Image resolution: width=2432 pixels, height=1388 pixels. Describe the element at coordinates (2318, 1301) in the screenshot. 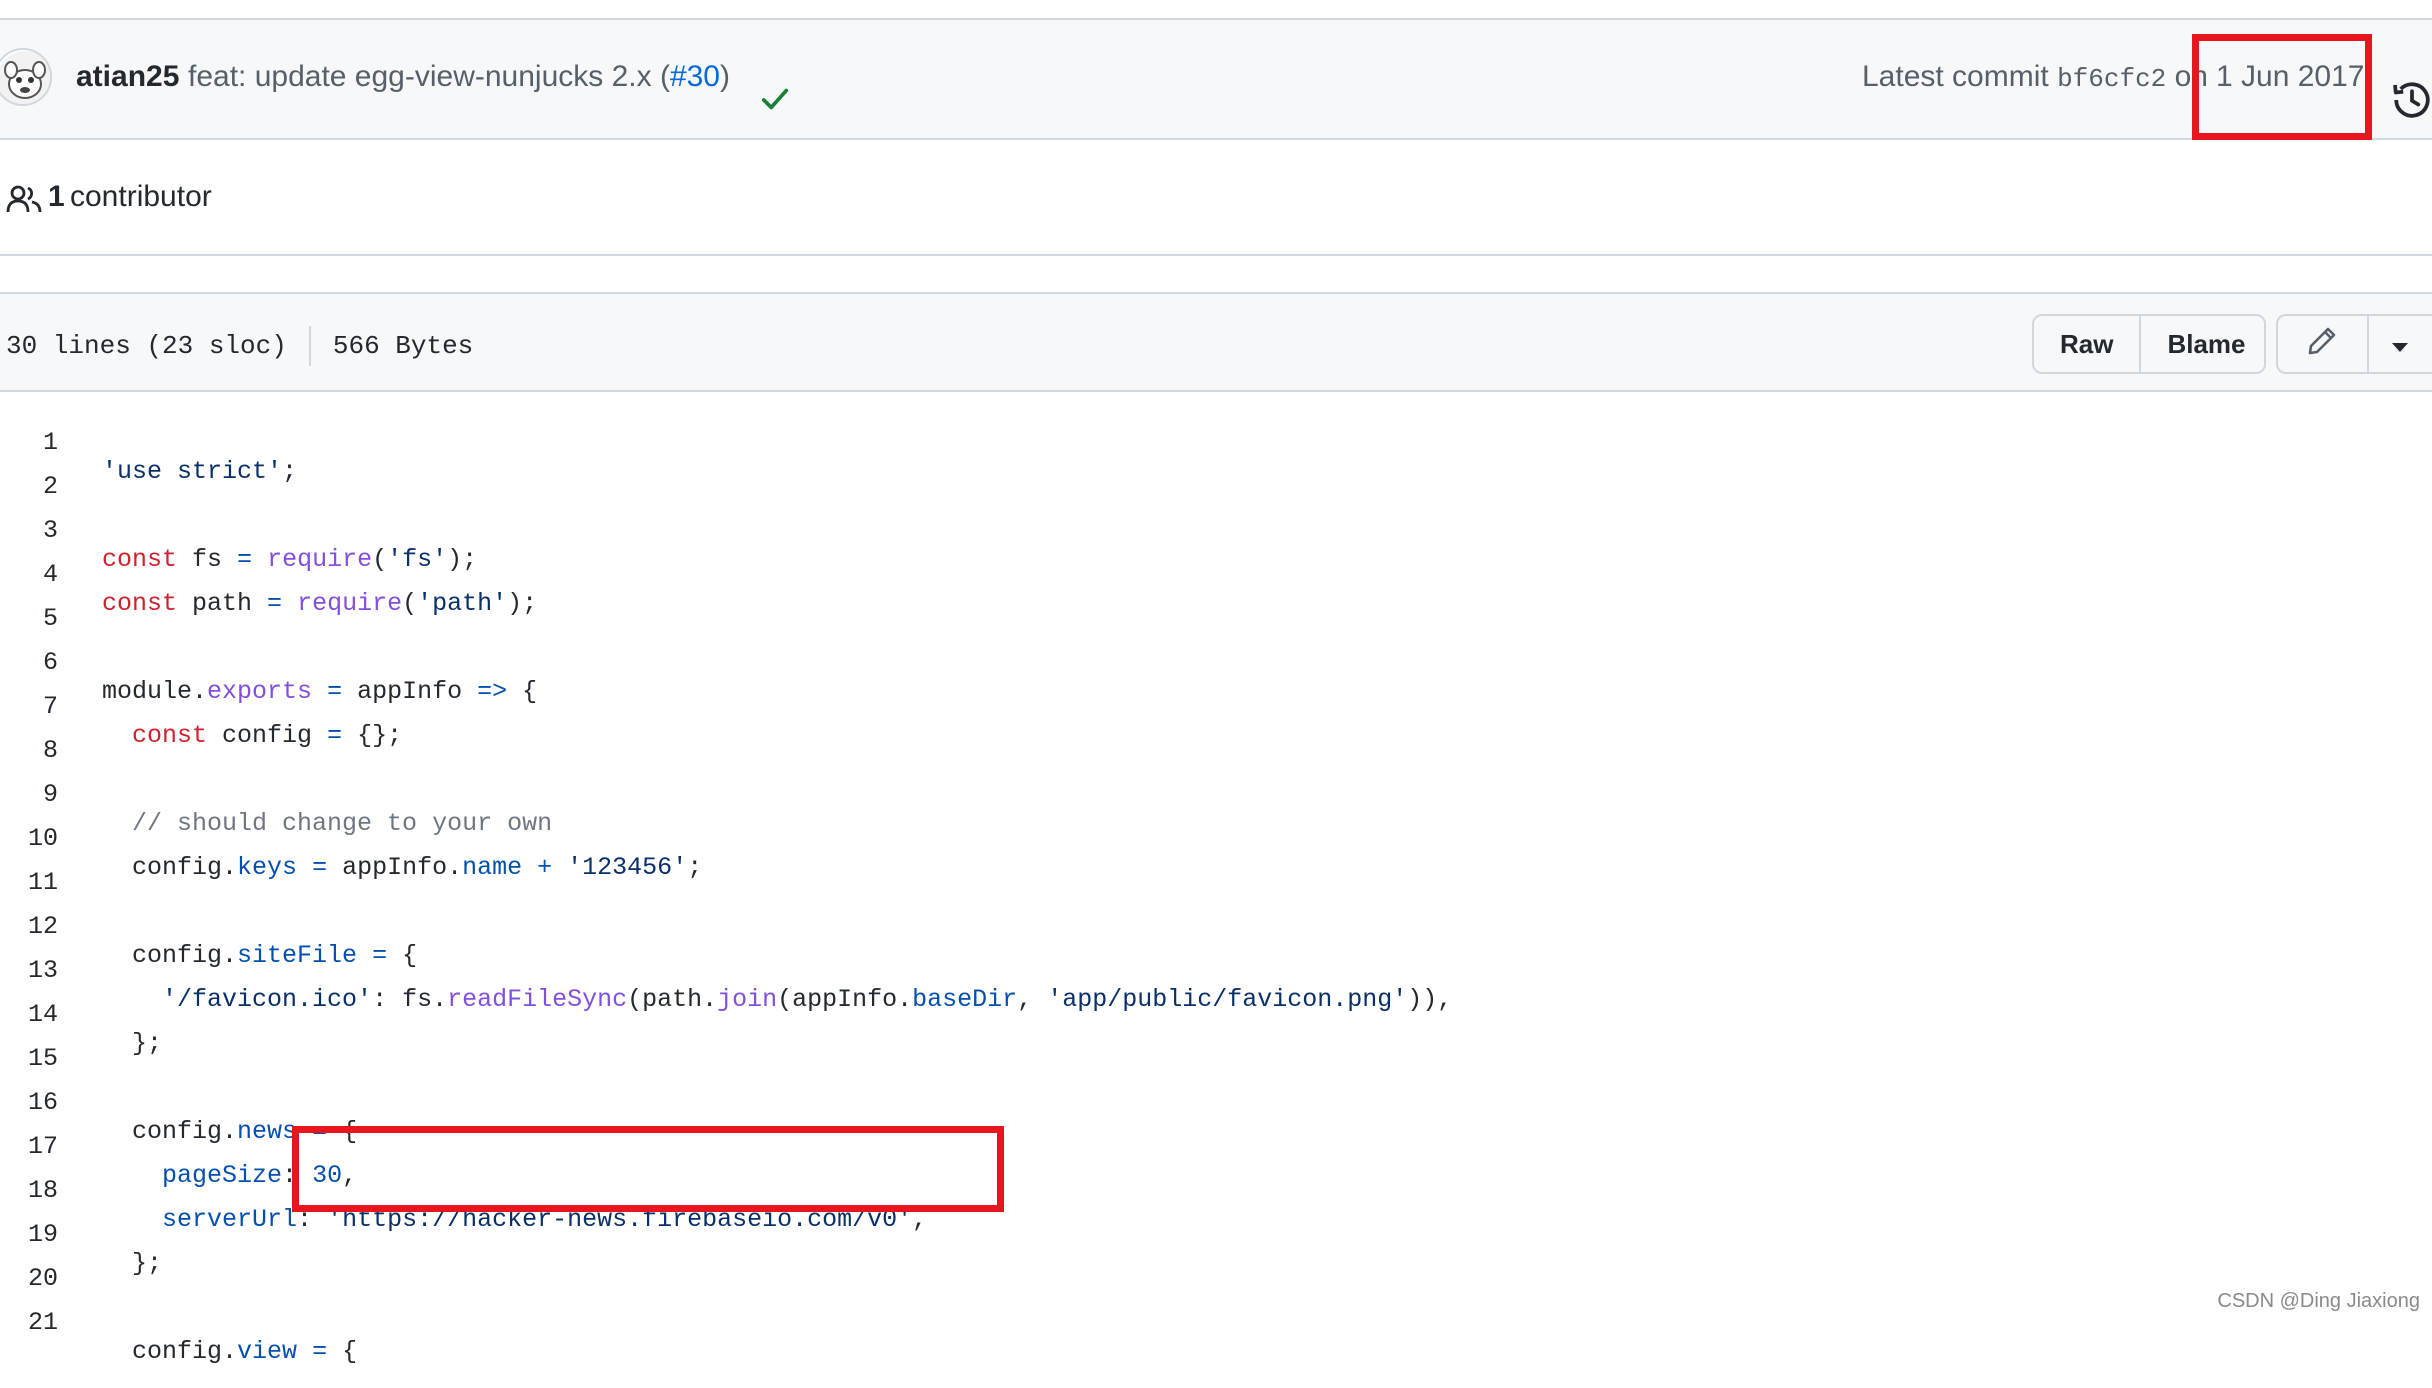

I see `watermark: CSDN @Ding Jiaxiong` at that location.